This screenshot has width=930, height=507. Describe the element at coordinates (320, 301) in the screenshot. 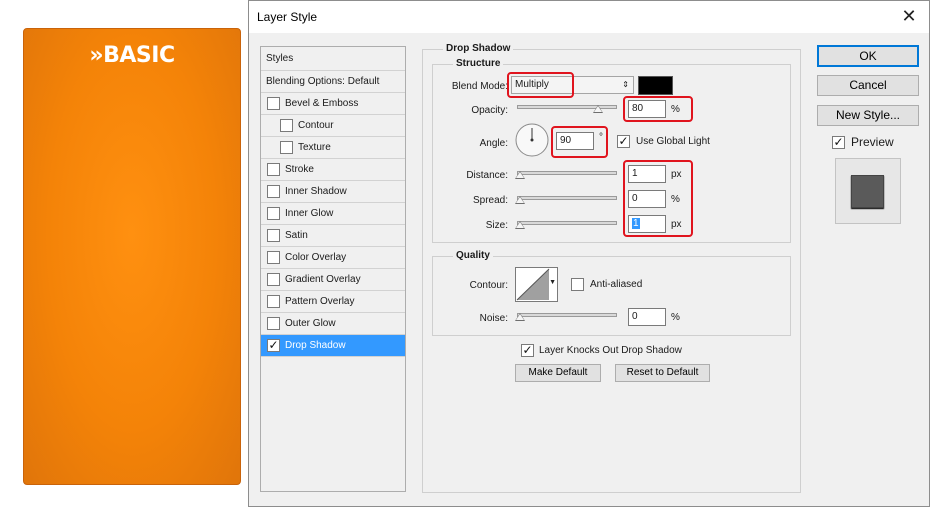

I see `style-item-label: Pattern Overlay` at that location.